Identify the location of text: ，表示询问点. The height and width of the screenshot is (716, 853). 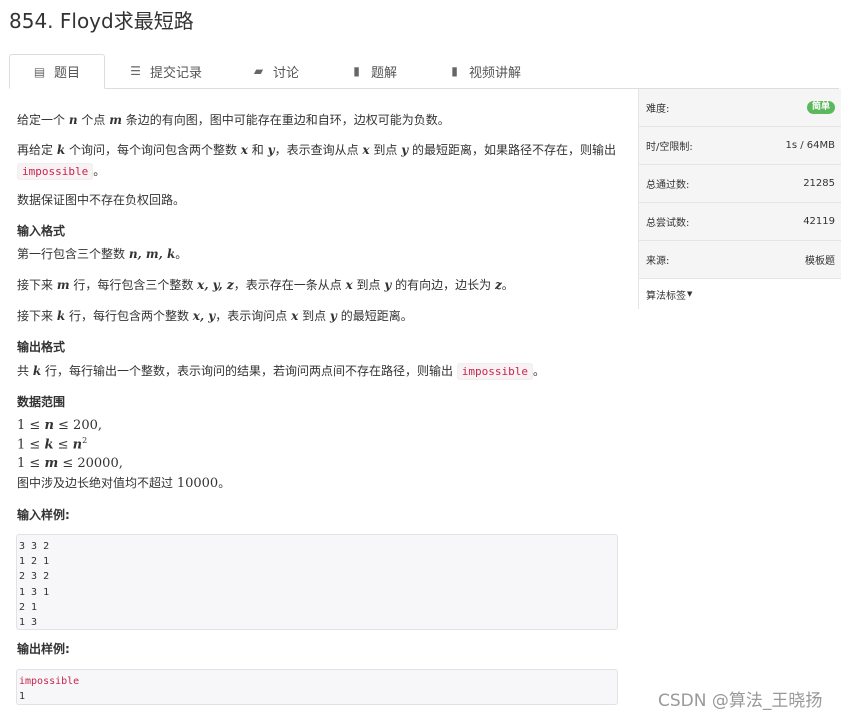
(253, 316).